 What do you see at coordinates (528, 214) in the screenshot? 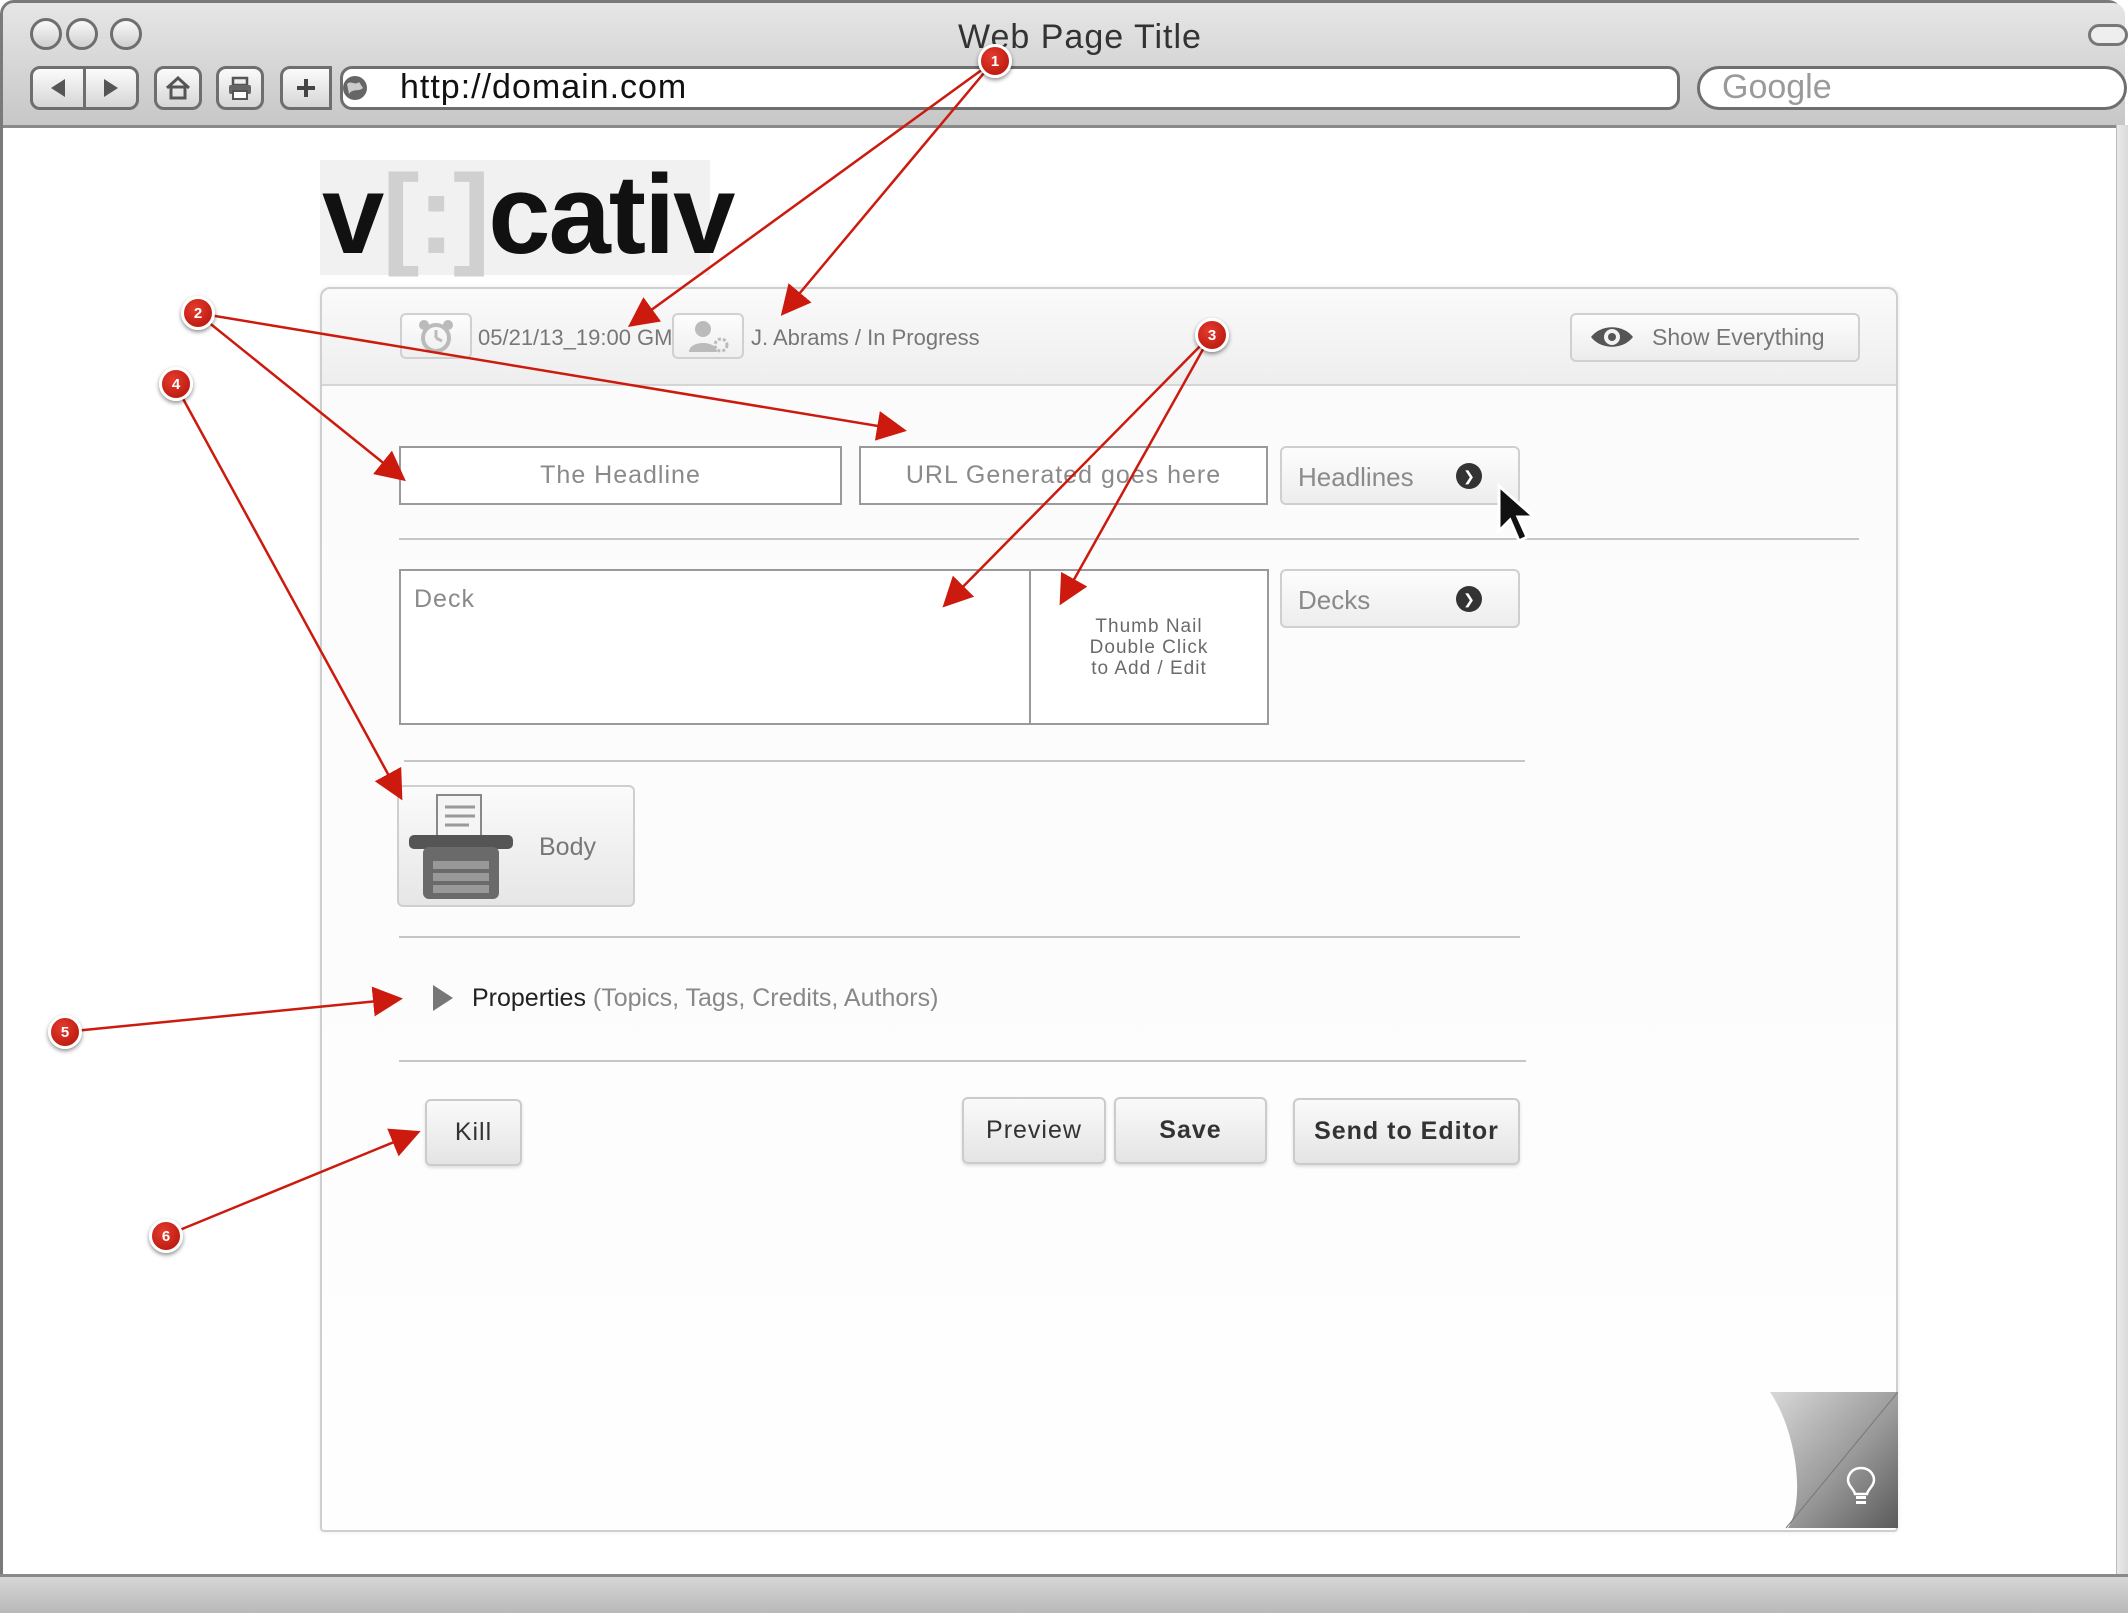
I see `vocativ-logo: v[:]cativ` at bounding box center [528, 214].